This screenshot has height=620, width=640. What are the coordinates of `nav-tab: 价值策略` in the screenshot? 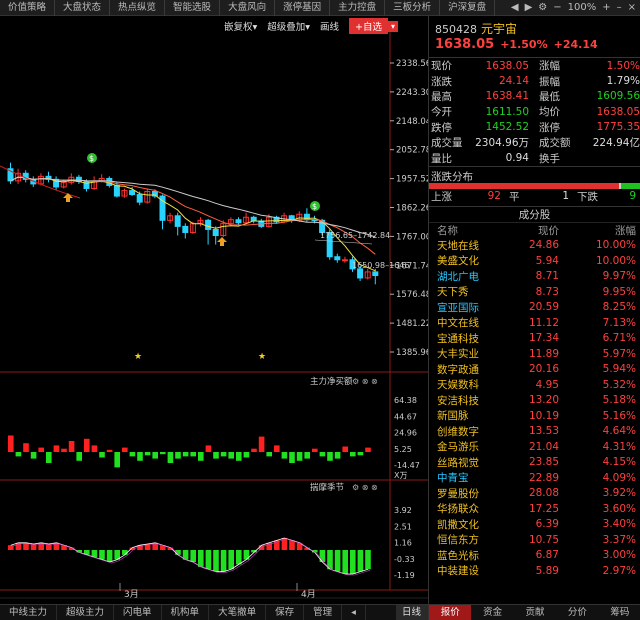 It's located at (28, 8).